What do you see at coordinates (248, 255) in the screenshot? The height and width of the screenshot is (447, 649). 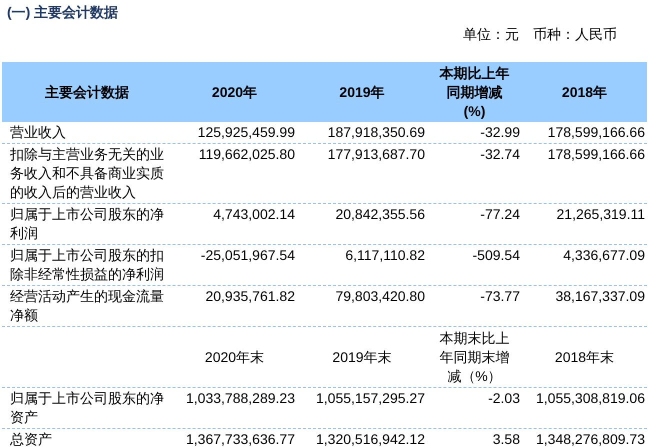 I see `table-cell-text: -25,051,967.54` at bounding box center [248, 255].